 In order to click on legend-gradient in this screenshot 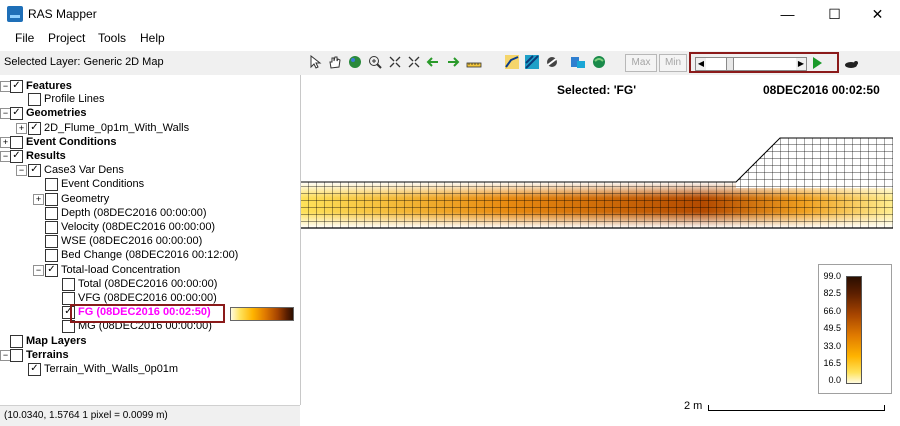, I will do `click(854, 330)`.